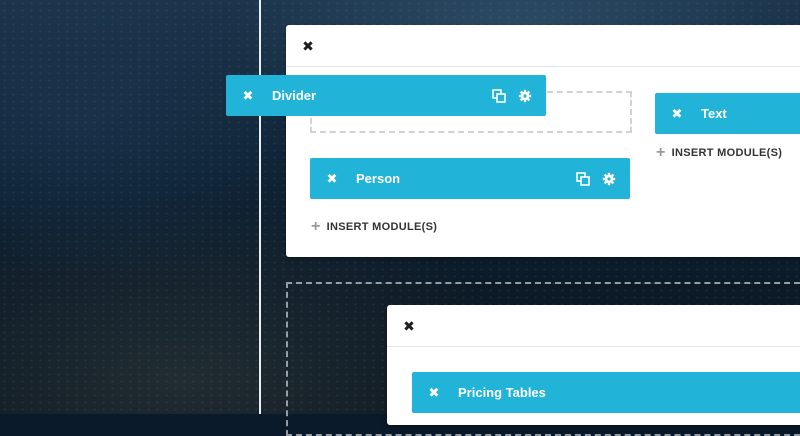 This screenshot has width=800, height=436. What do you see at coordinates (386, 95) in the screenshot?
I see `module-divider-dragging: ✖ Divider` at bounding box center [386, 95].